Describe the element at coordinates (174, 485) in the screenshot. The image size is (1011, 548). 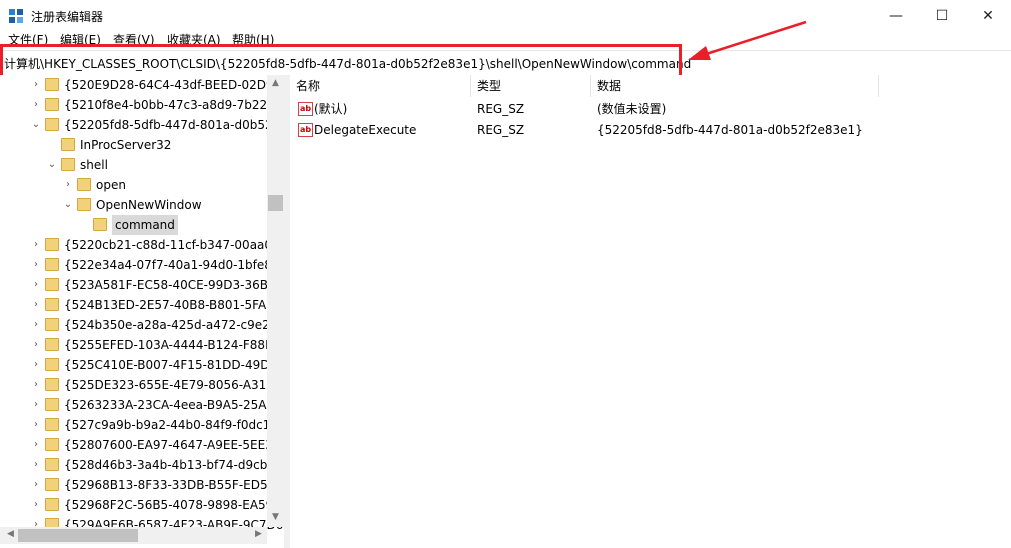
I see `tree-item-label: {52968B13-8F33-33DB-B55F-ED57D` at that location.